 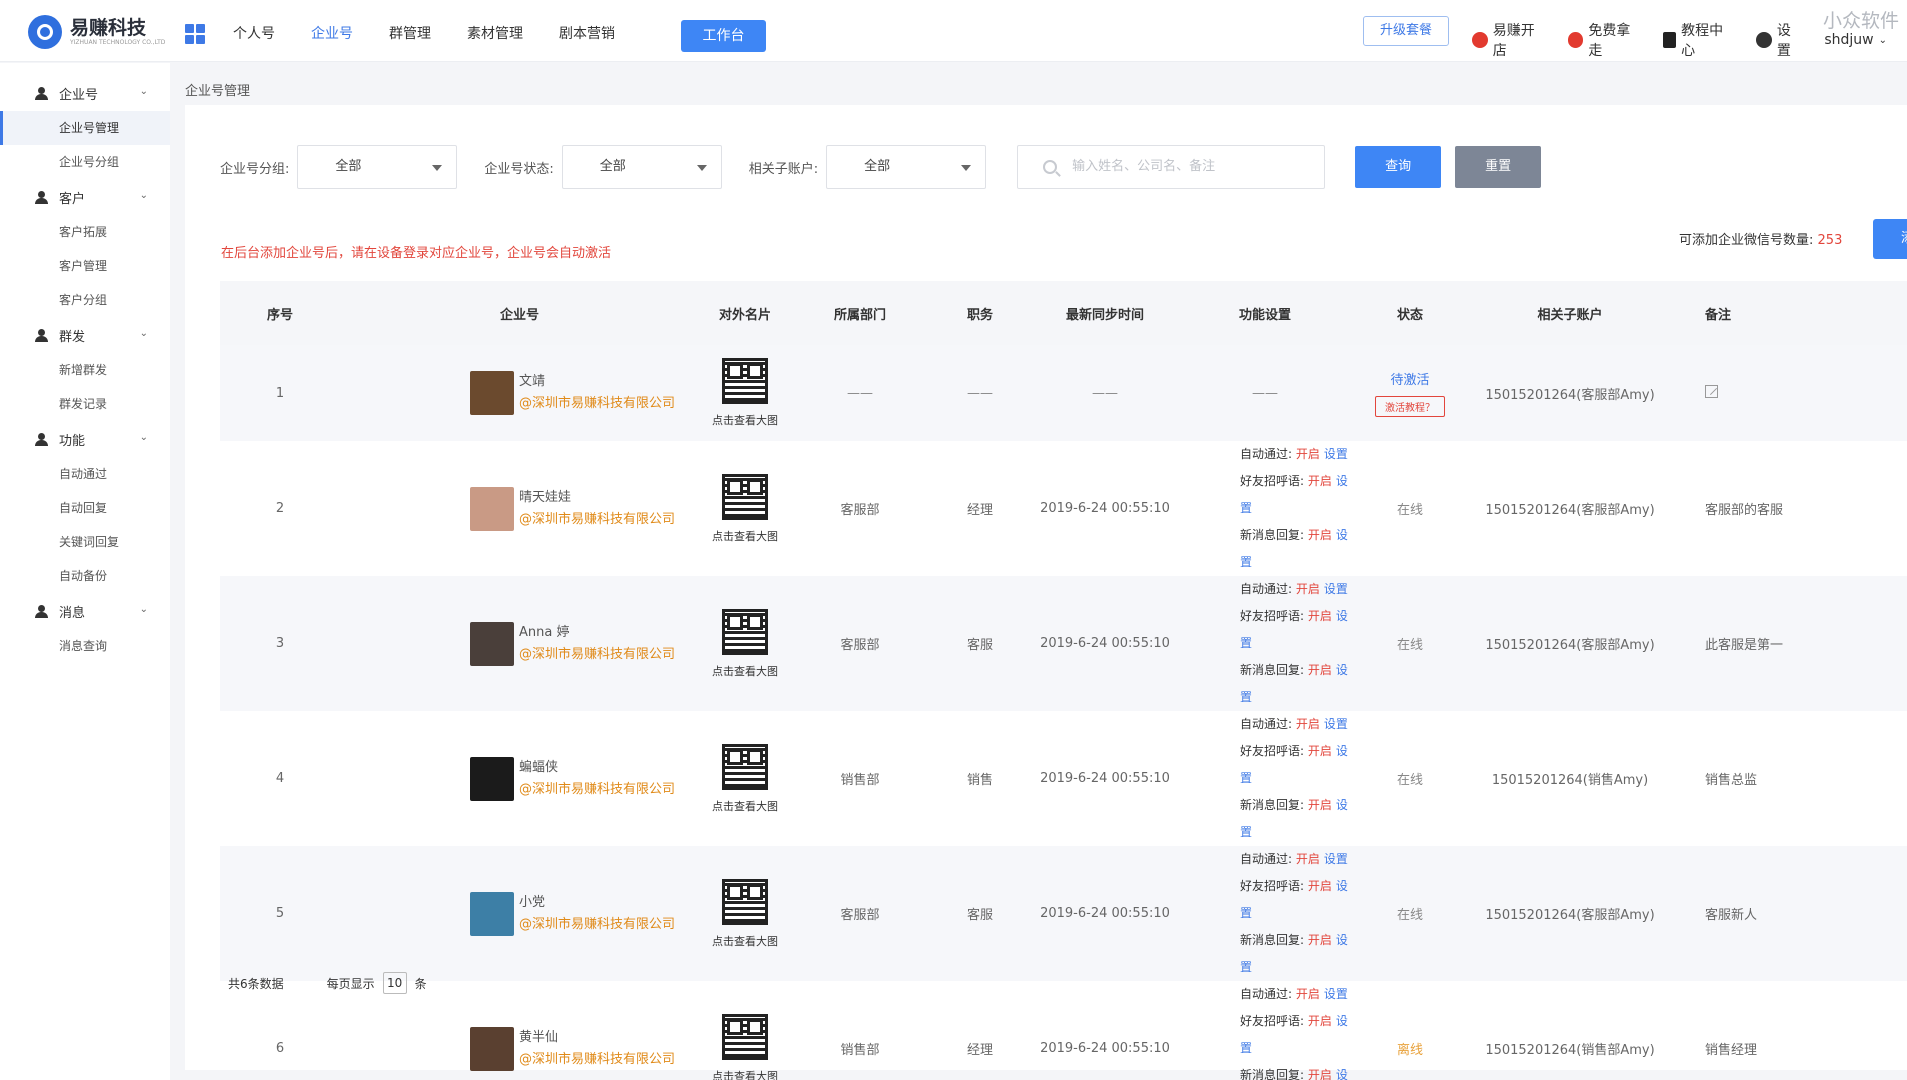 I want to click on sidebar-item-broadcast-log: 群发记录, so click(x=85, y=404).